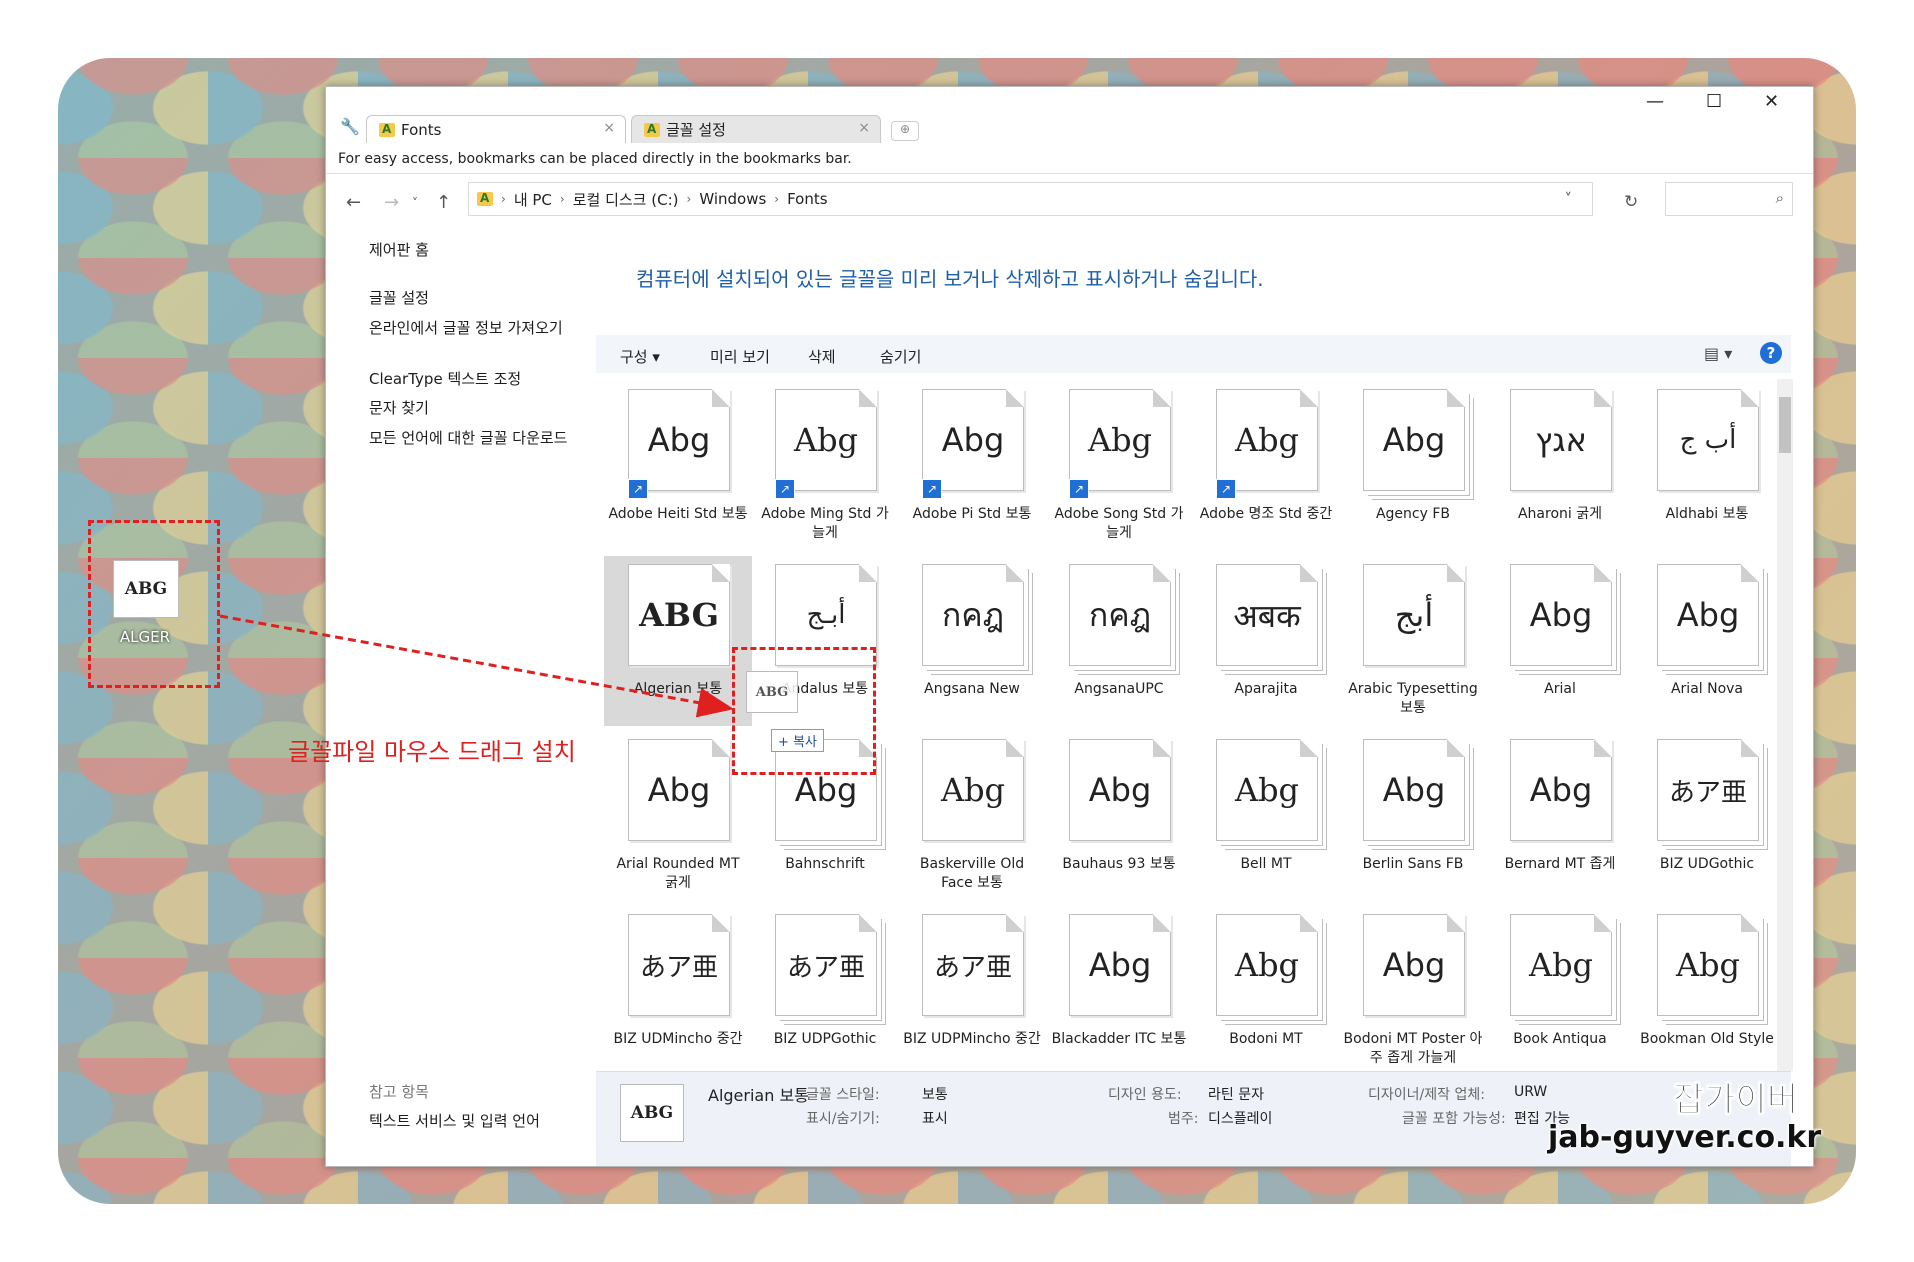 This screenshot has height=1262, width=1914. I want to click on watermark-url: jab-guyver.co.kr, so click(1685, 1137).